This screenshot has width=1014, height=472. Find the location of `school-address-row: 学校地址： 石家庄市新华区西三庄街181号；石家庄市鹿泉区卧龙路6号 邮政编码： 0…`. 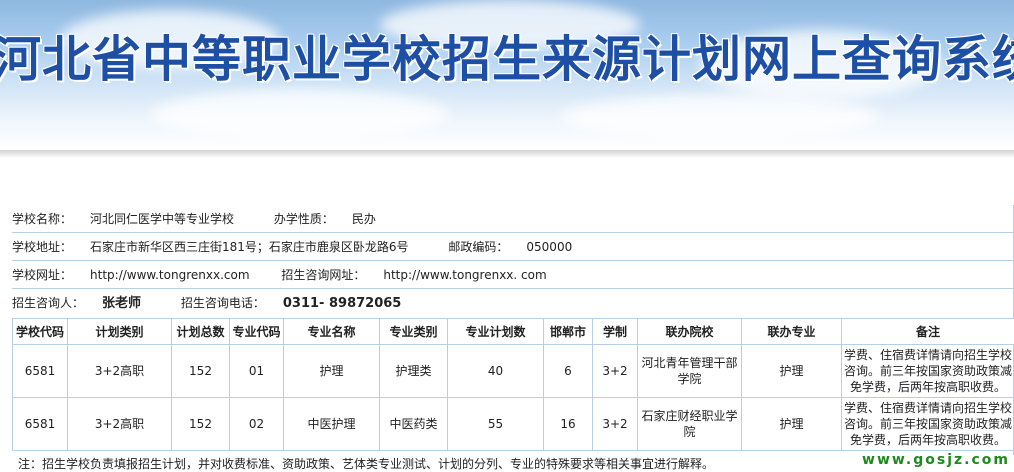

school-address-row: 学校地址： 石家庄市新华区西三庄街181号；石家庄市鹿泉区卧龙路6号 邮政编码： 0… is located at coordinates (513, 247).